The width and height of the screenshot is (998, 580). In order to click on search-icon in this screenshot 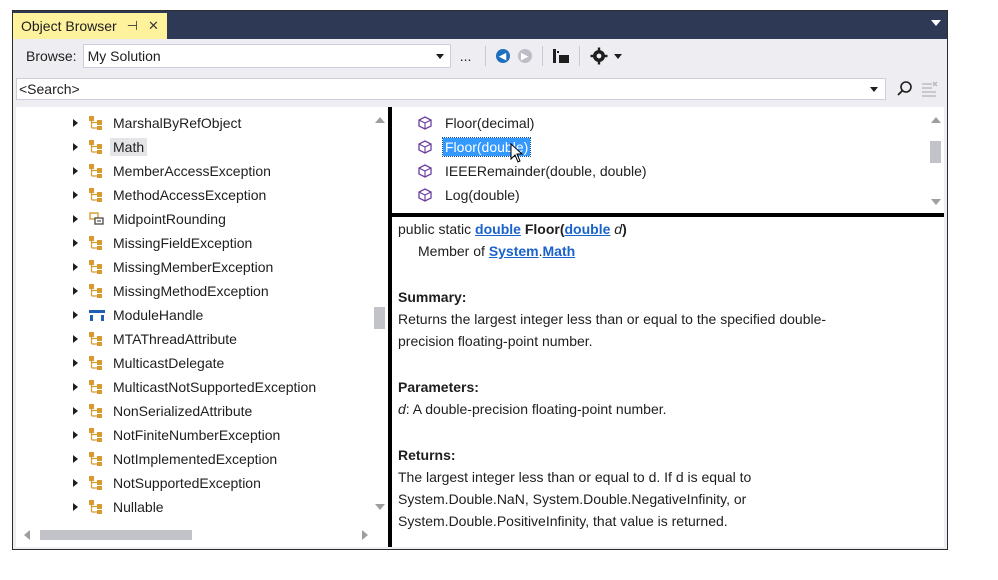, I will do `click(905, 89)`.